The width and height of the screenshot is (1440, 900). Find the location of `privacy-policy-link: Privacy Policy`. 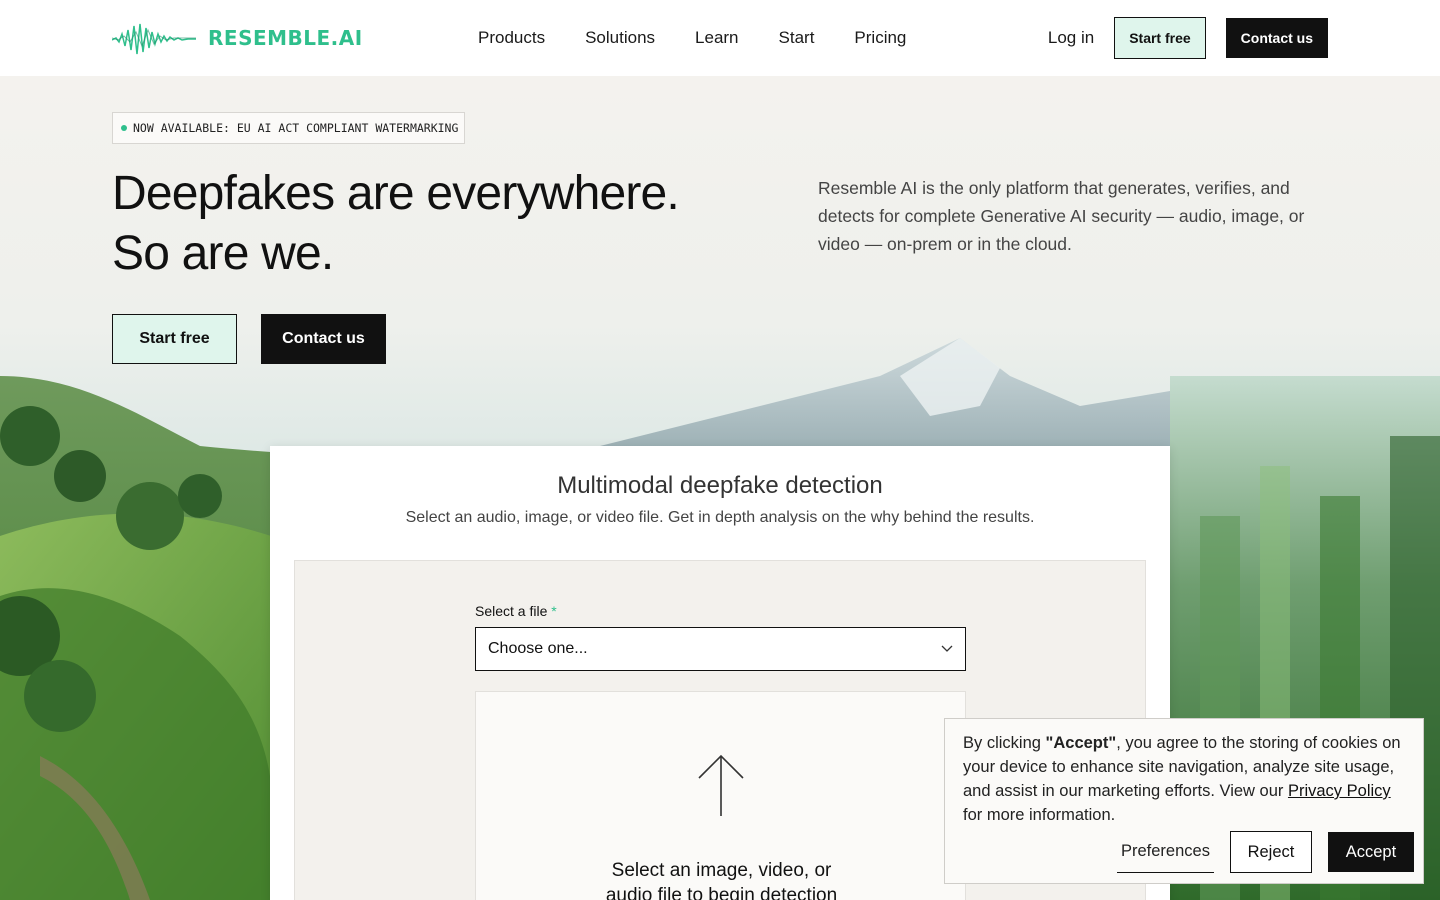

privacy-policy-link: Privacy Policy is located at coordinates (1339, 791).